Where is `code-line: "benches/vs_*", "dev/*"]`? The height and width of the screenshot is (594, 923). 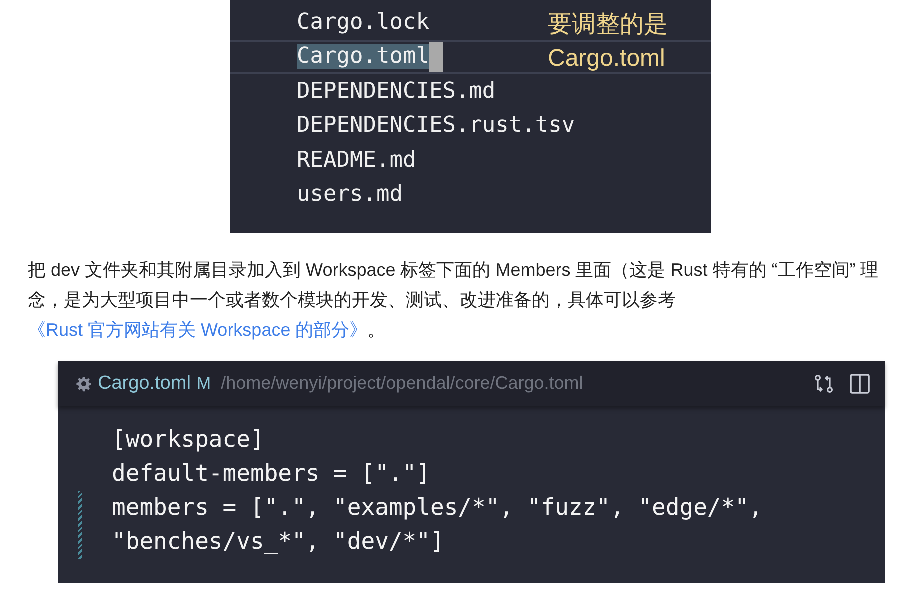 code-line: "benches/vs_*", "dev/*"] is located at coordinates (278, 542).